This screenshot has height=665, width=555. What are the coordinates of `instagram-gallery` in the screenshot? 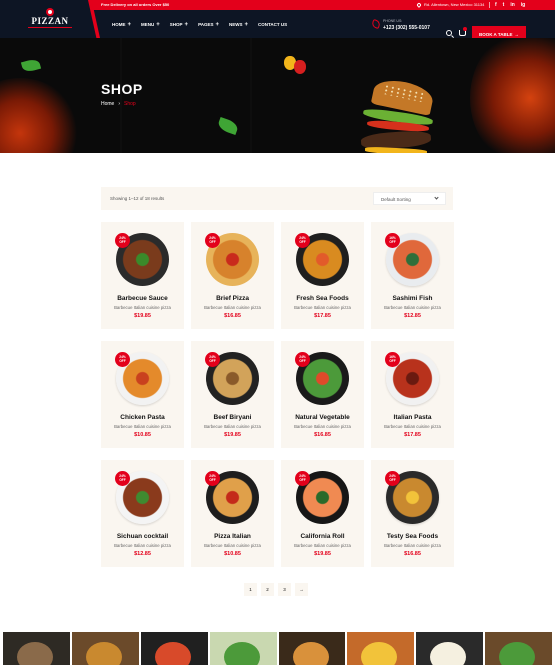 It's located at (277, 648).